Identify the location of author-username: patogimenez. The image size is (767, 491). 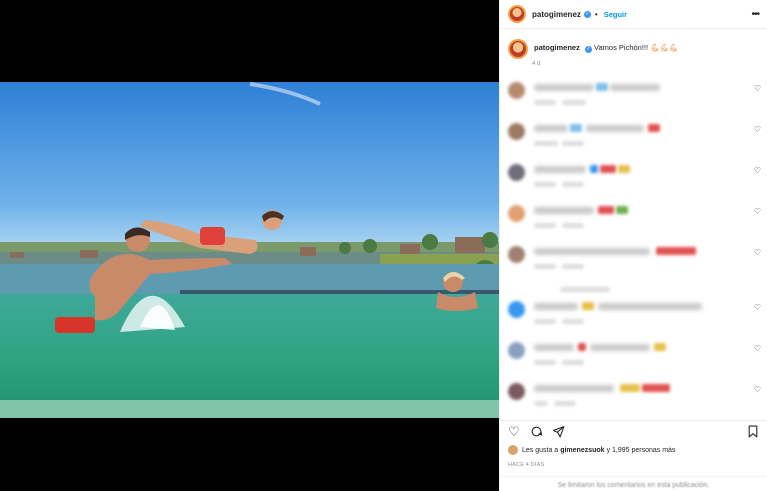
(556, 14).